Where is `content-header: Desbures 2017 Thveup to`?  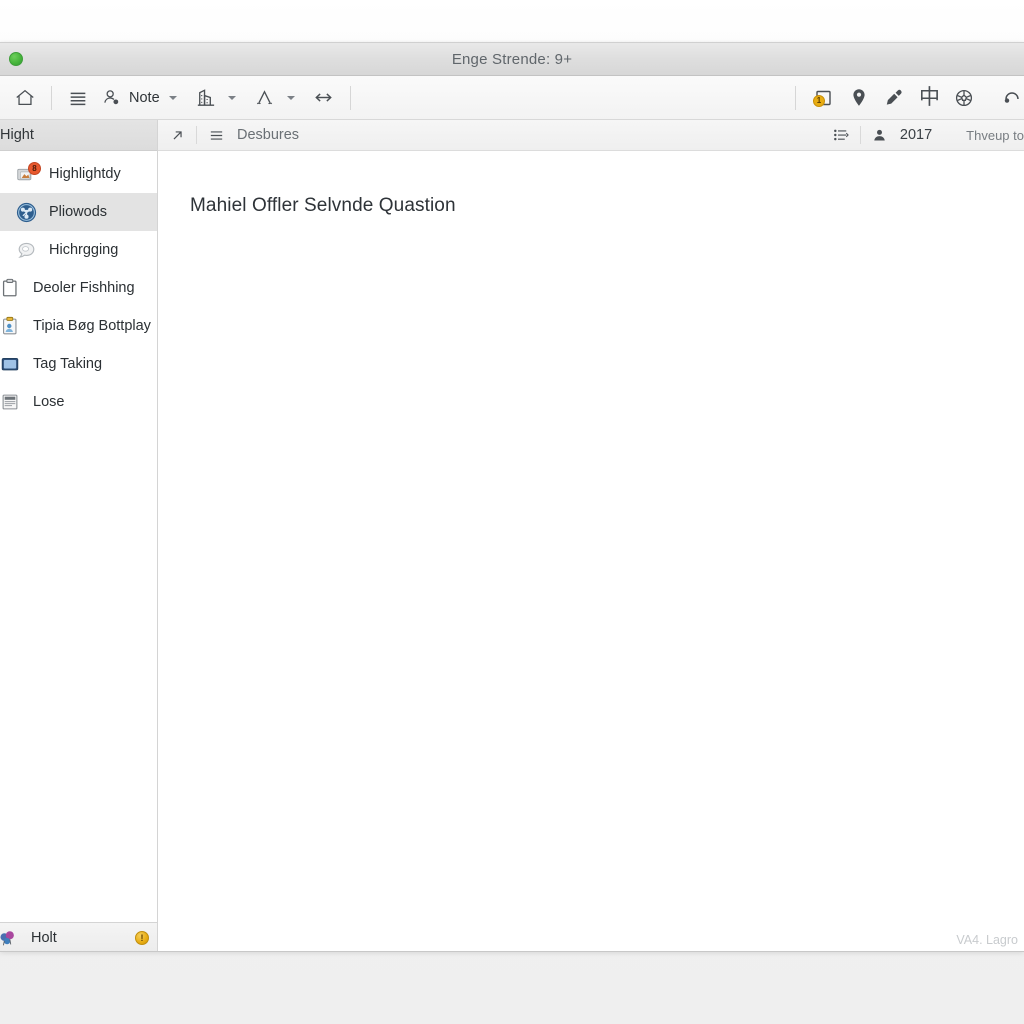
content-header: Desbures 2017 Thveup to is located at coordinates (591, 135).